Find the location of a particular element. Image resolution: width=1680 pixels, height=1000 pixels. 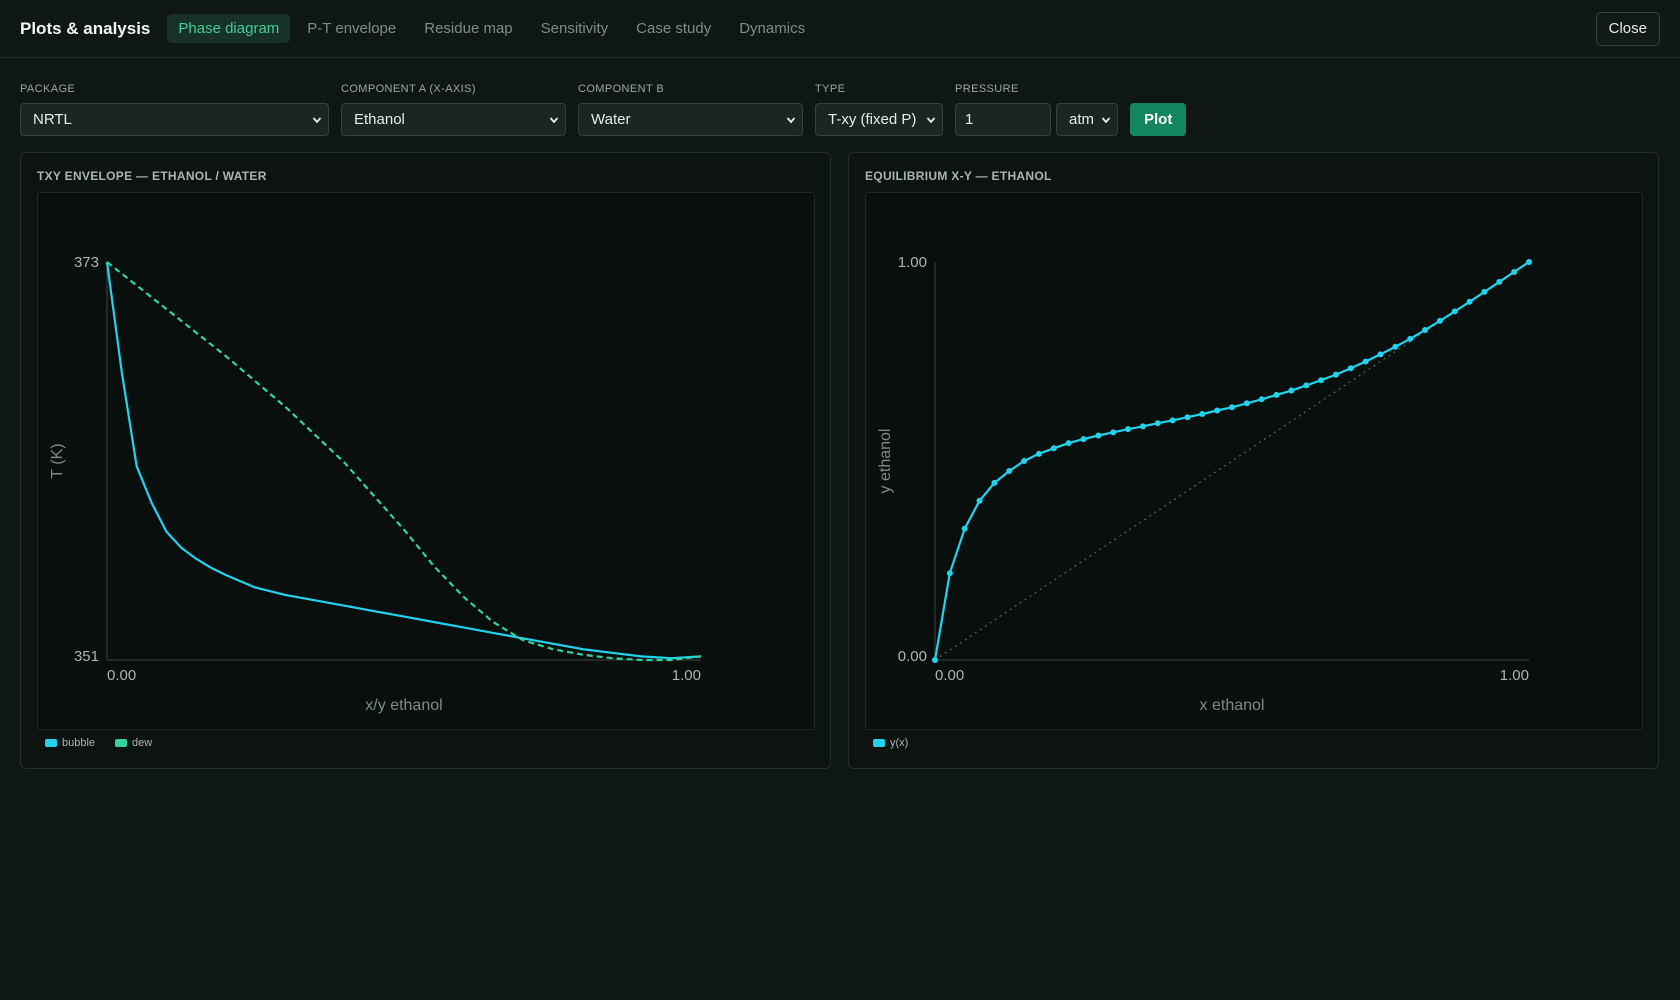

xy-legend: y(x) is located at coordinates (1253, 743).